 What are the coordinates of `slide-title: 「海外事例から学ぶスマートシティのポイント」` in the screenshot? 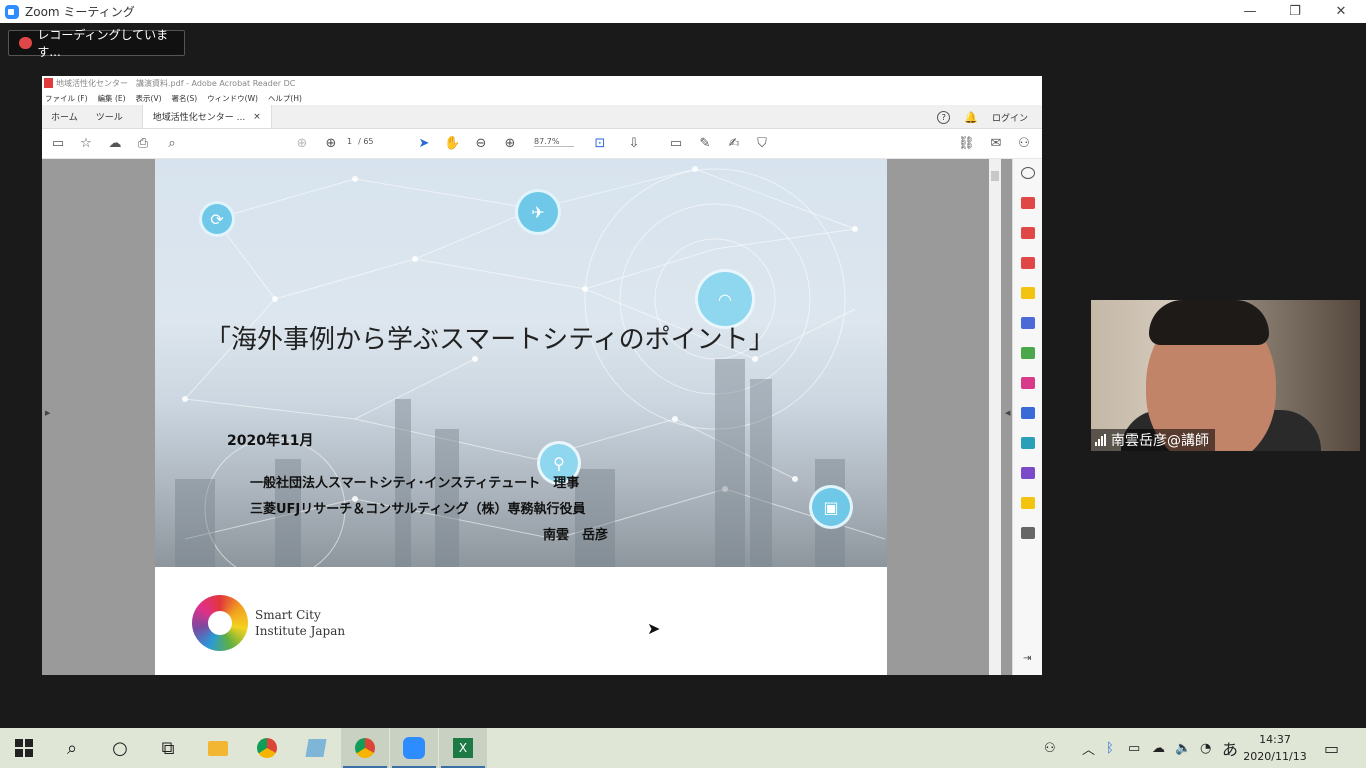 It's located at (490, 340).